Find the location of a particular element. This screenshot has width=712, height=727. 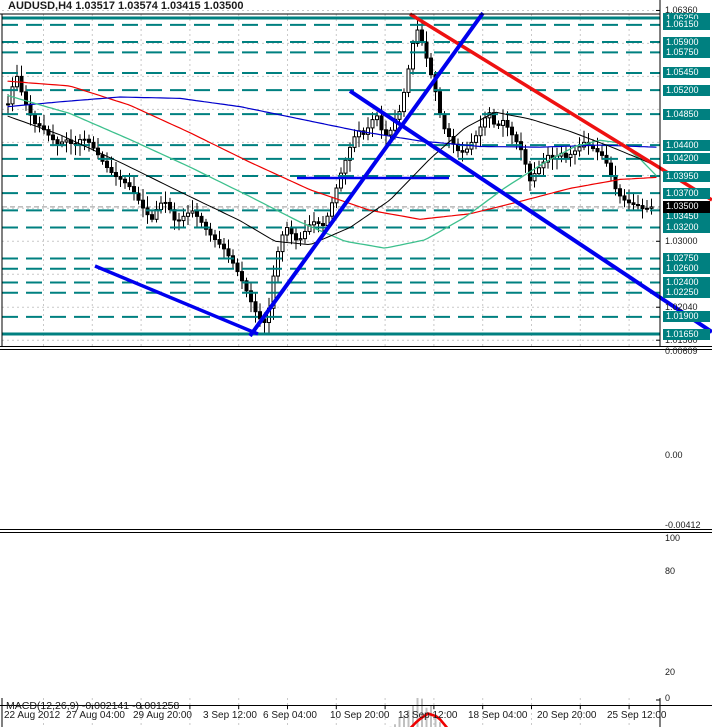

price-level-label: 1.03950 is located at coordinates (686, 176).